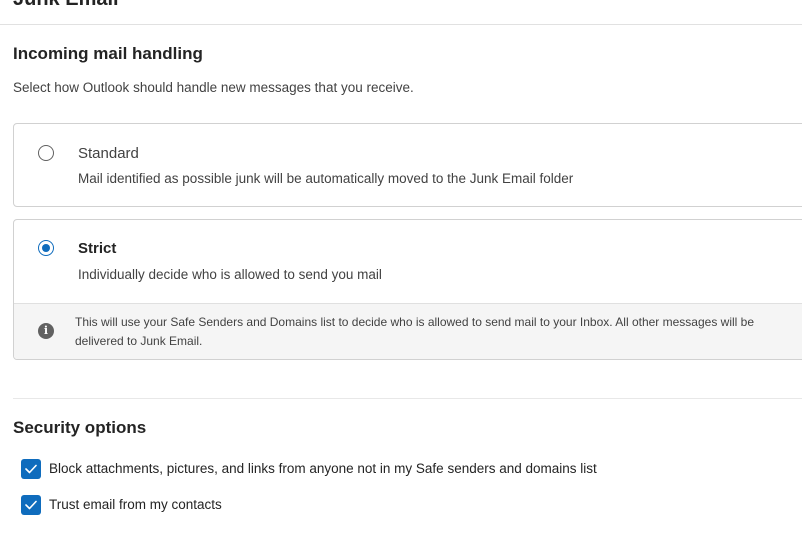 The height and width of the screenshot is (549, 802). Describe the element at coordinates (46, 331) in the screenshot. I see `info-icon: i` at that location.